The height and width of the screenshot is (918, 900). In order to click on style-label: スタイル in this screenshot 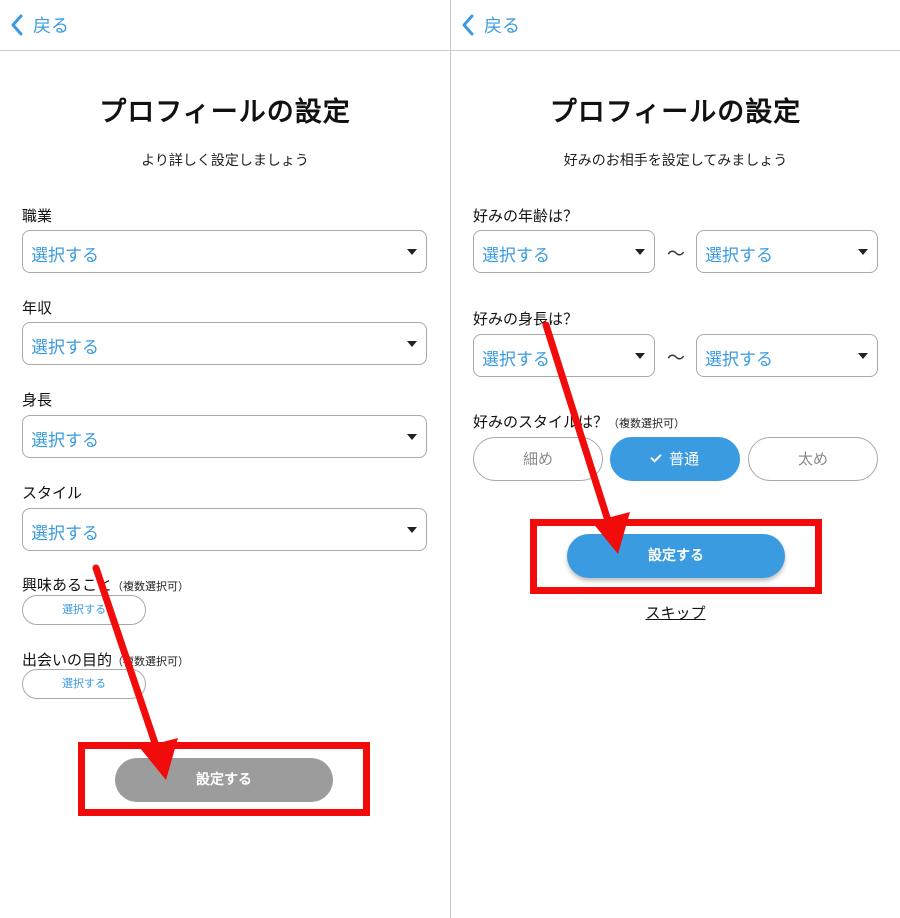, I will do `click(52, 493)`.